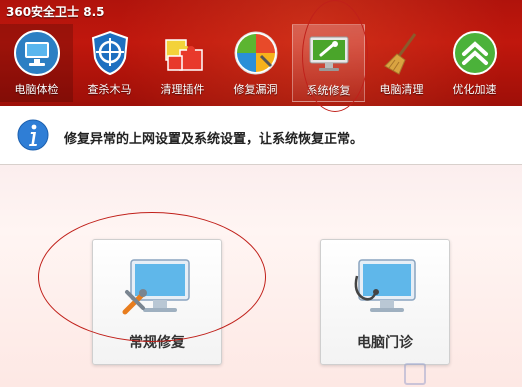  I want to click on tool-clean-plugins: 清理插件, so click(182, 63).